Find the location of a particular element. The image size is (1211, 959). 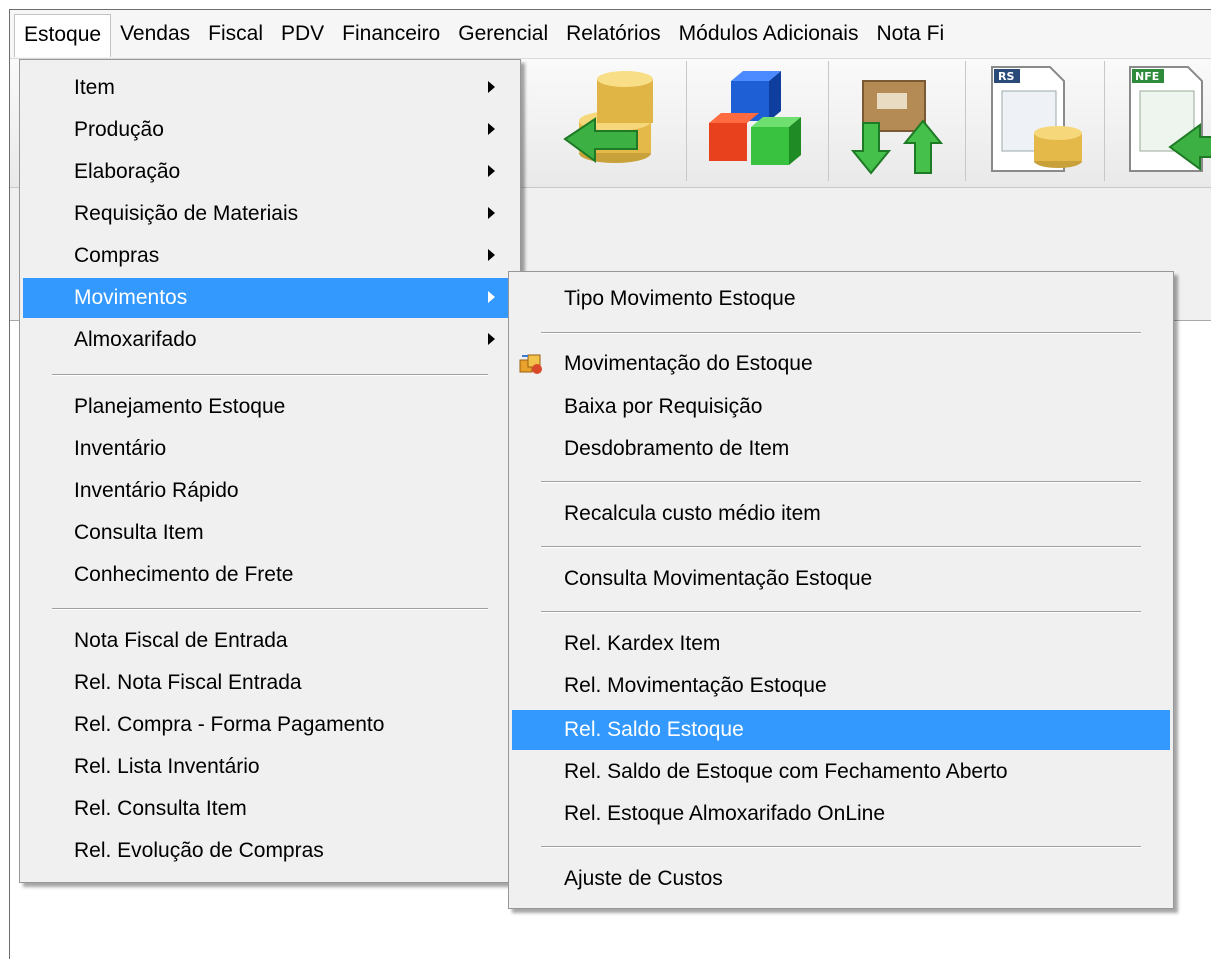

menu-item-label: Movimentação do Estoque is located at coordinates (688, 363).